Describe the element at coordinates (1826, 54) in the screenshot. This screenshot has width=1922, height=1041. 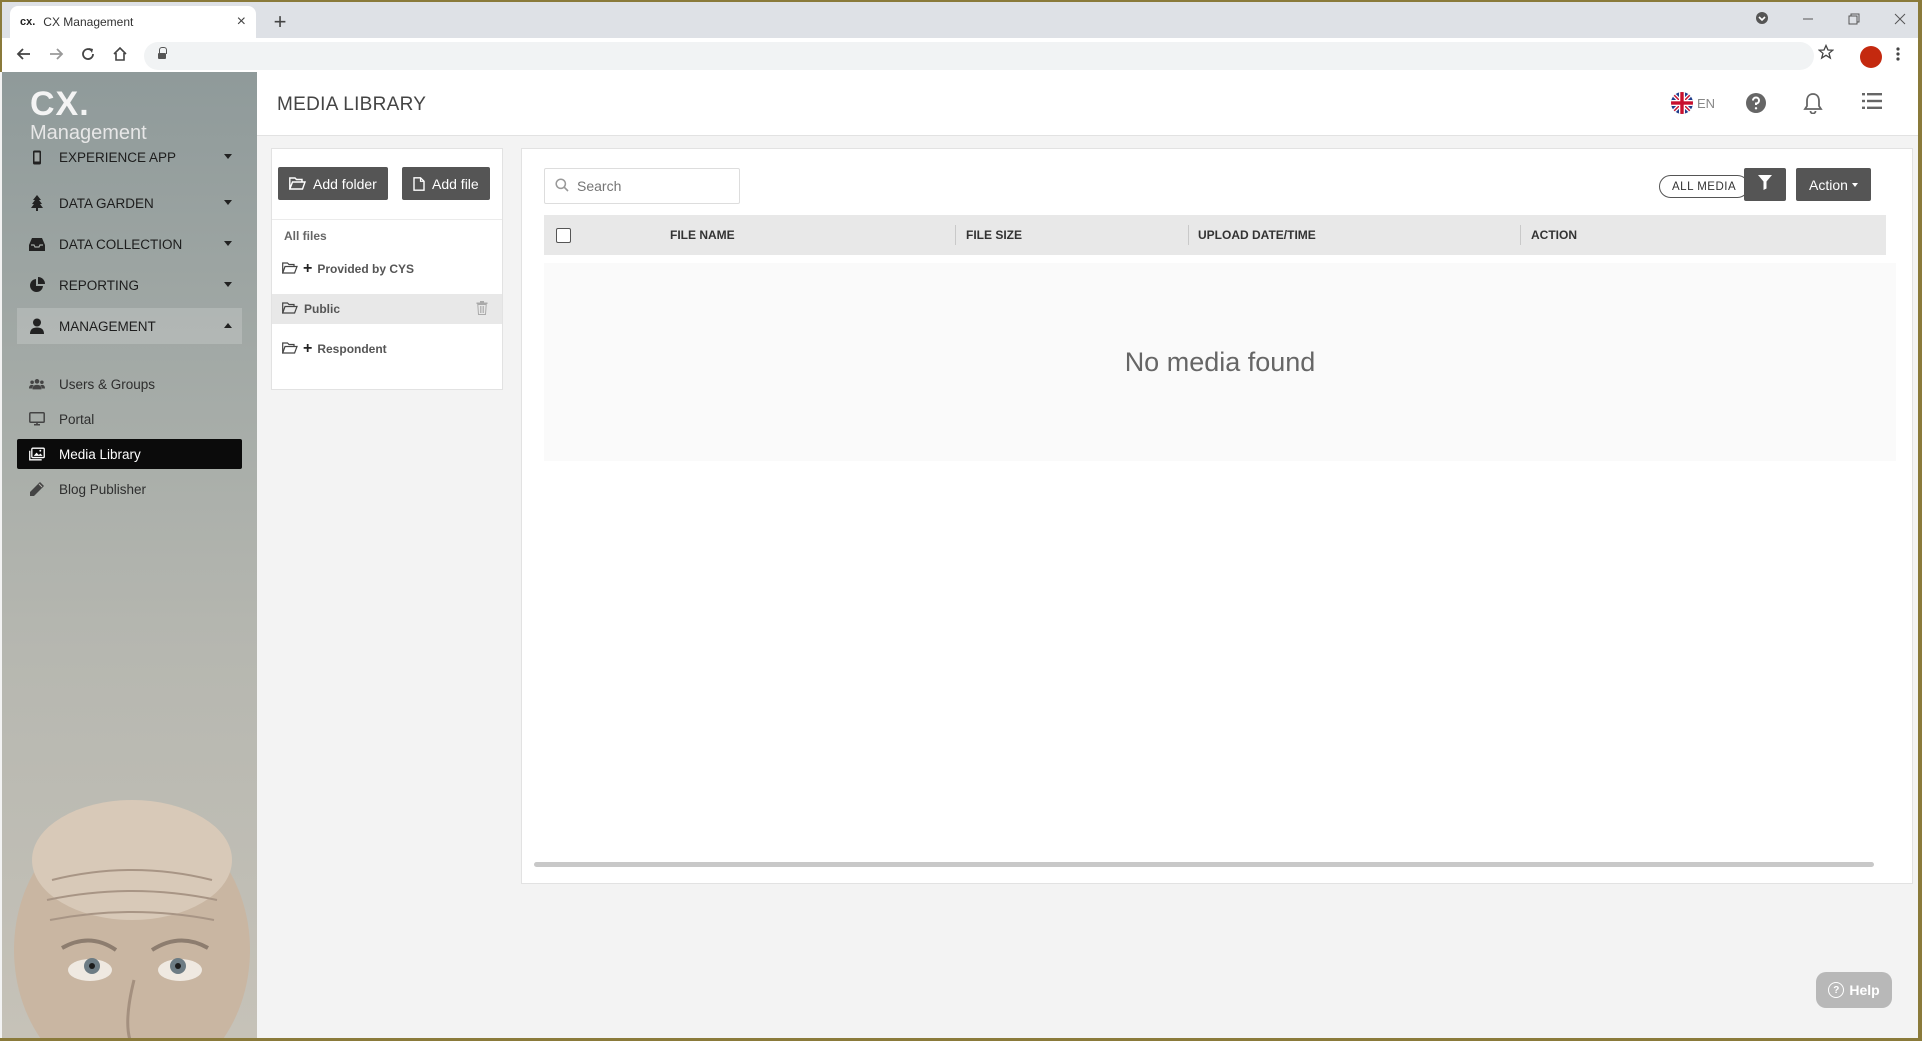
I see `bookmark-star-icon` at that location.